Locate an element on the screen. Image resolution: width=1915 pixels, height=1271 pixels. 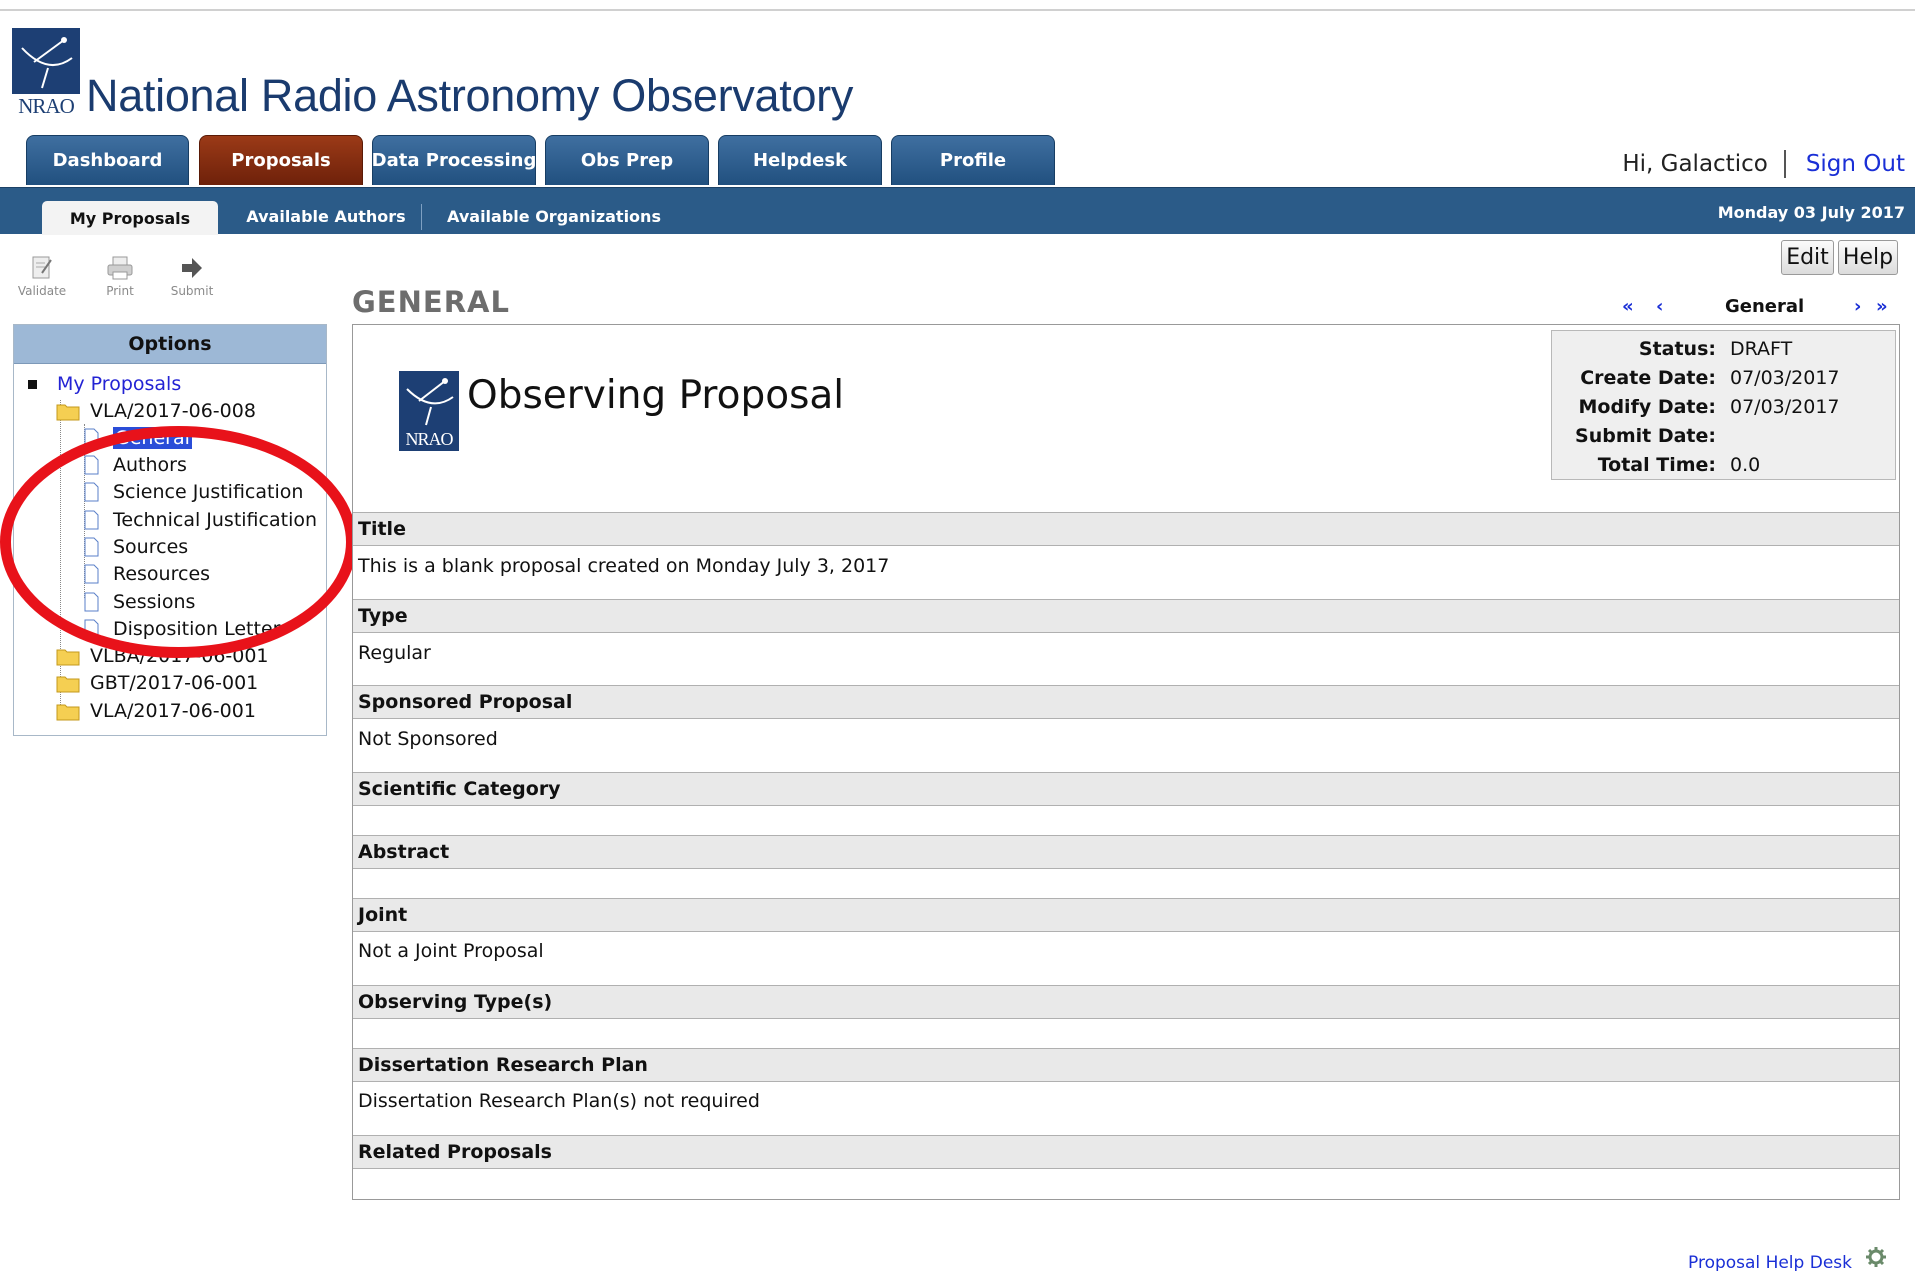
tree-folder-gbt-2017-06-001: GBT/2017-06-001 is located at coordinates (157, 683).